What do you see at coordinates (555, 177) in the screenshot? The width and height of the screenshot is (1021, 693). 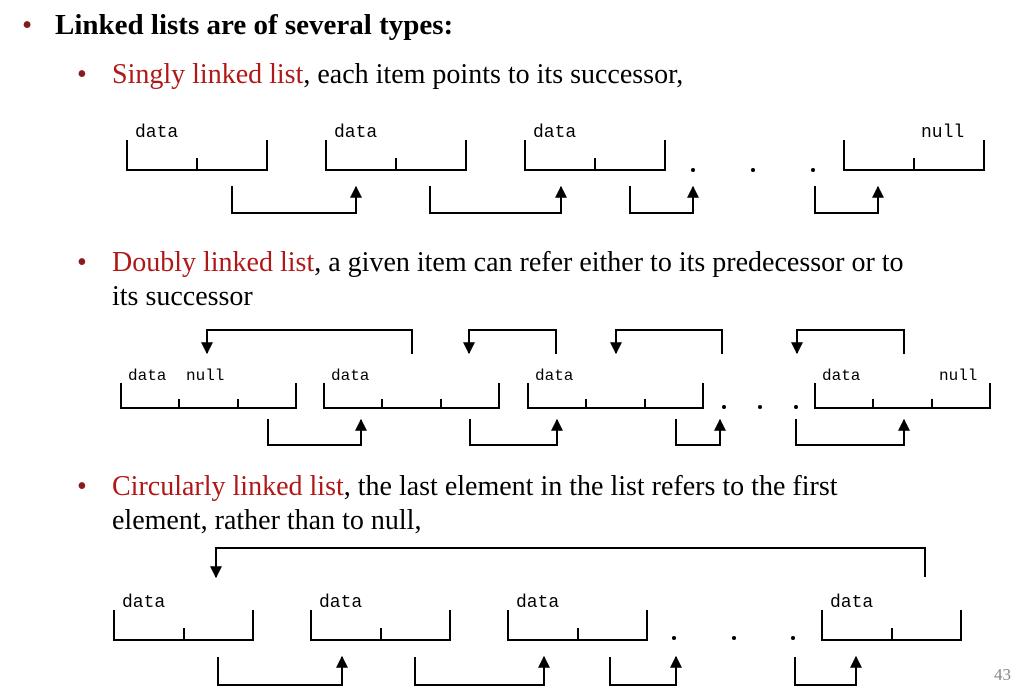 I see `singly-diagram` at bounding box center [555, 177].